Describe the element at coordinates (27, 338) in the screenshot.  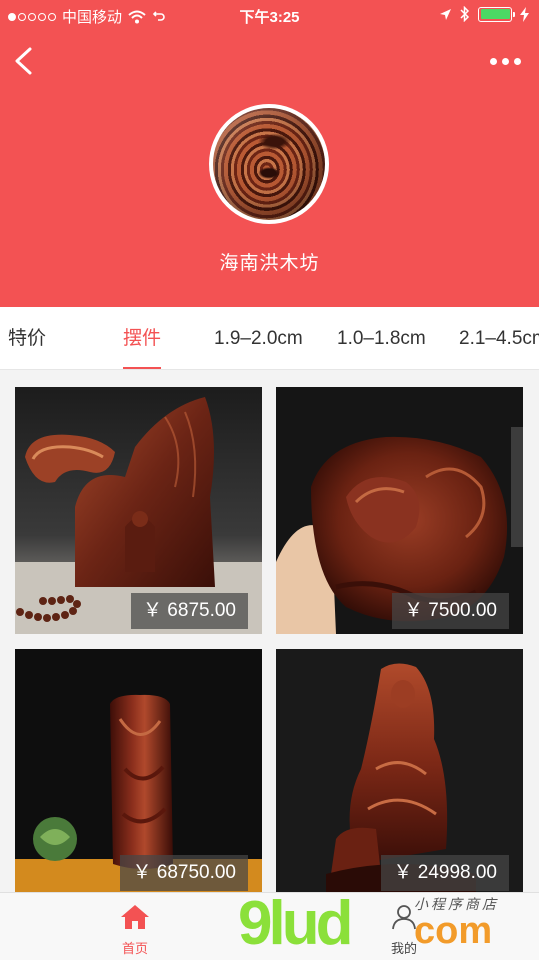
I see `tab-special-price: 特价` at that location.